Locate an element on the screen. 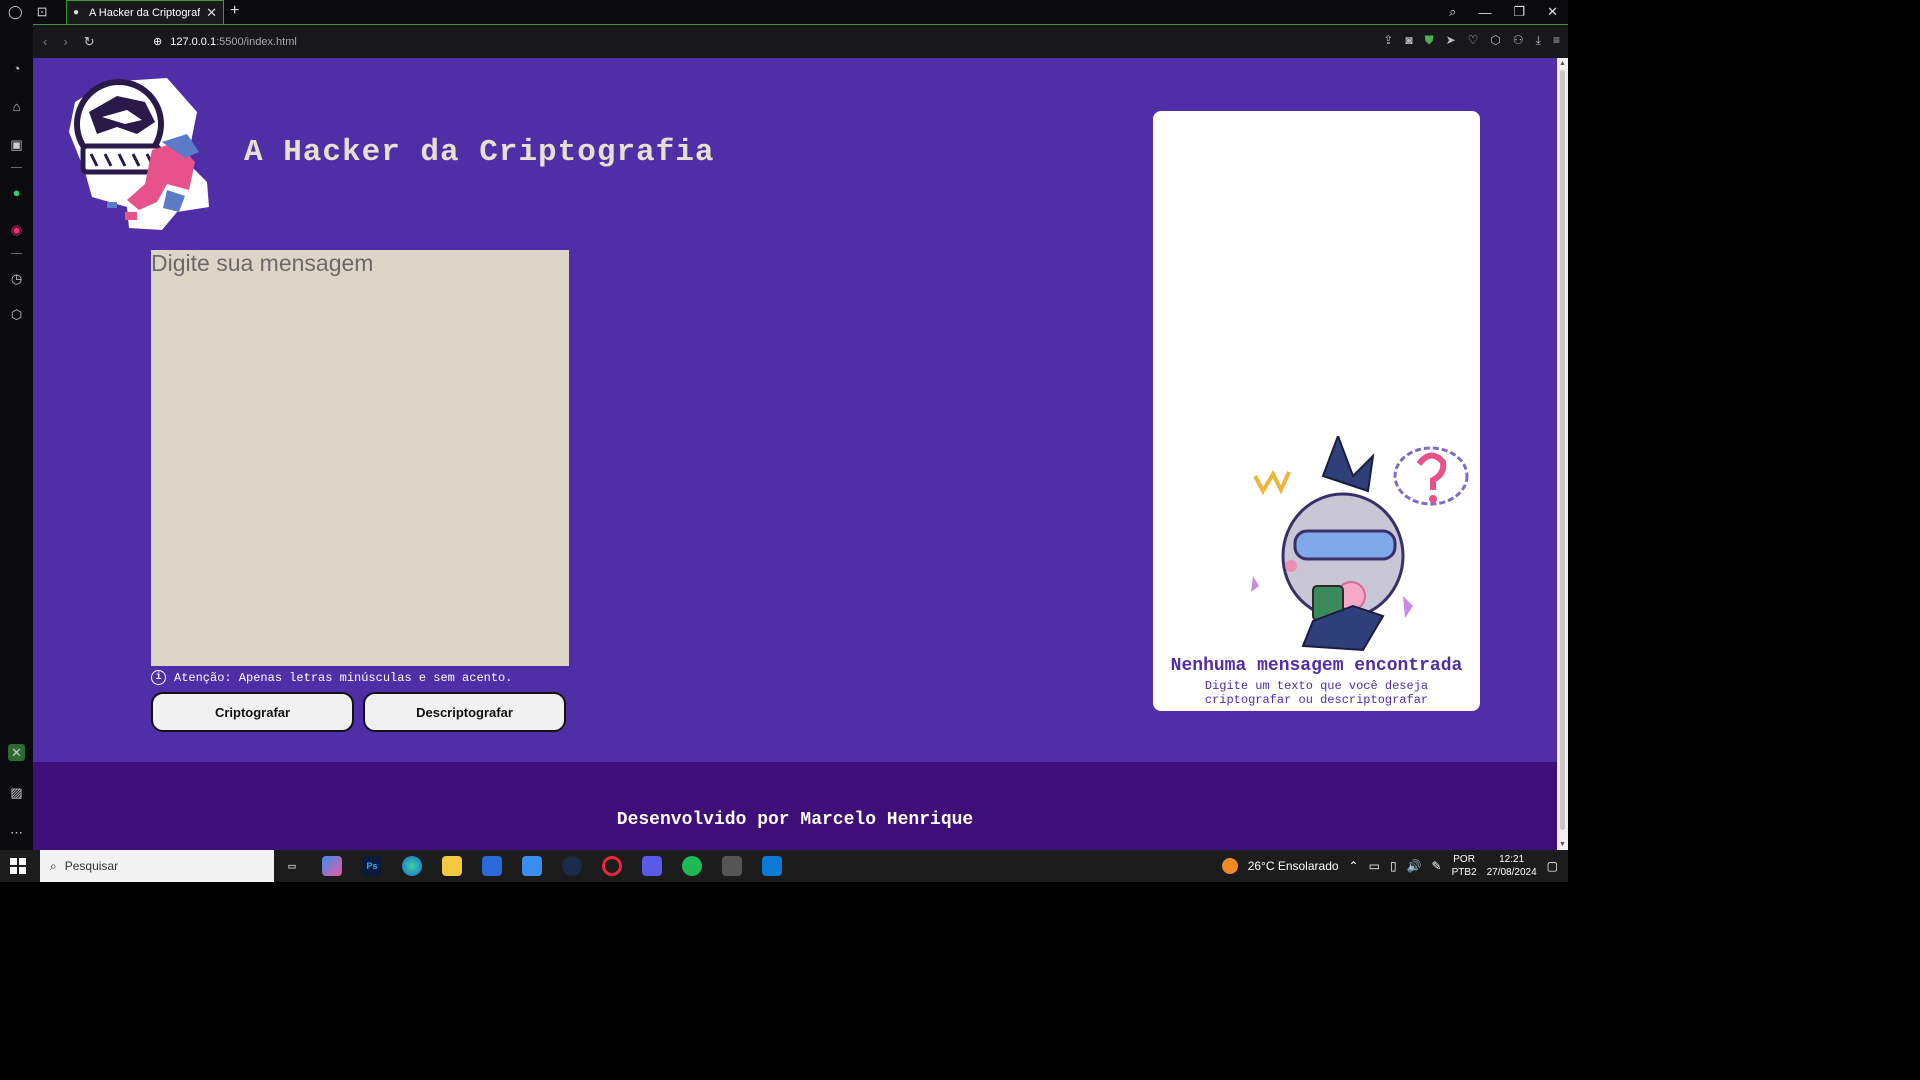 The height and width of the screenshot is (1080, 1920). scroll-down-icon: ▼ is located at coordinates (1562, 844).